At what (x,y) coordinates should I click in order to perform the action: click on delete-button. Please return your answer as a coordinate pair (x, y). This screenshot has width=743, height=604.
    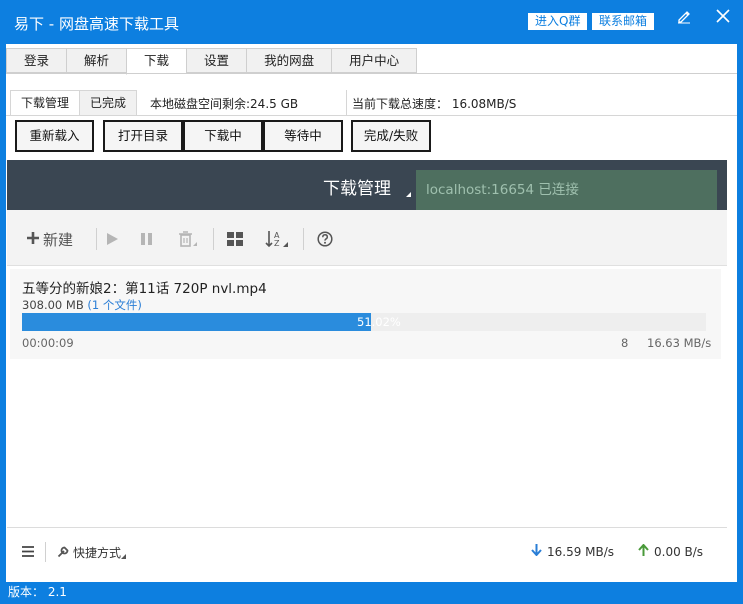
    Looking at the image, I should click on (188, 241).